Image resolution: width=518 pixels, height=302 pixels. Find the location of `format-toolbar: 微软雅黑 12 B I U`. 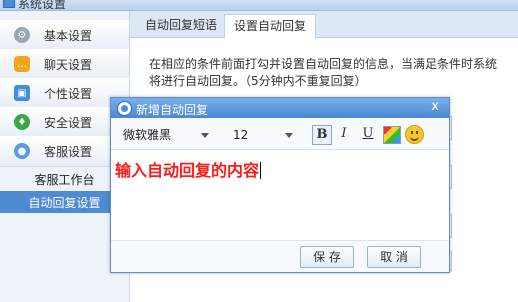

format-toolbar: 微软雅黑 12 B I U is located at coordinates (280, 135).